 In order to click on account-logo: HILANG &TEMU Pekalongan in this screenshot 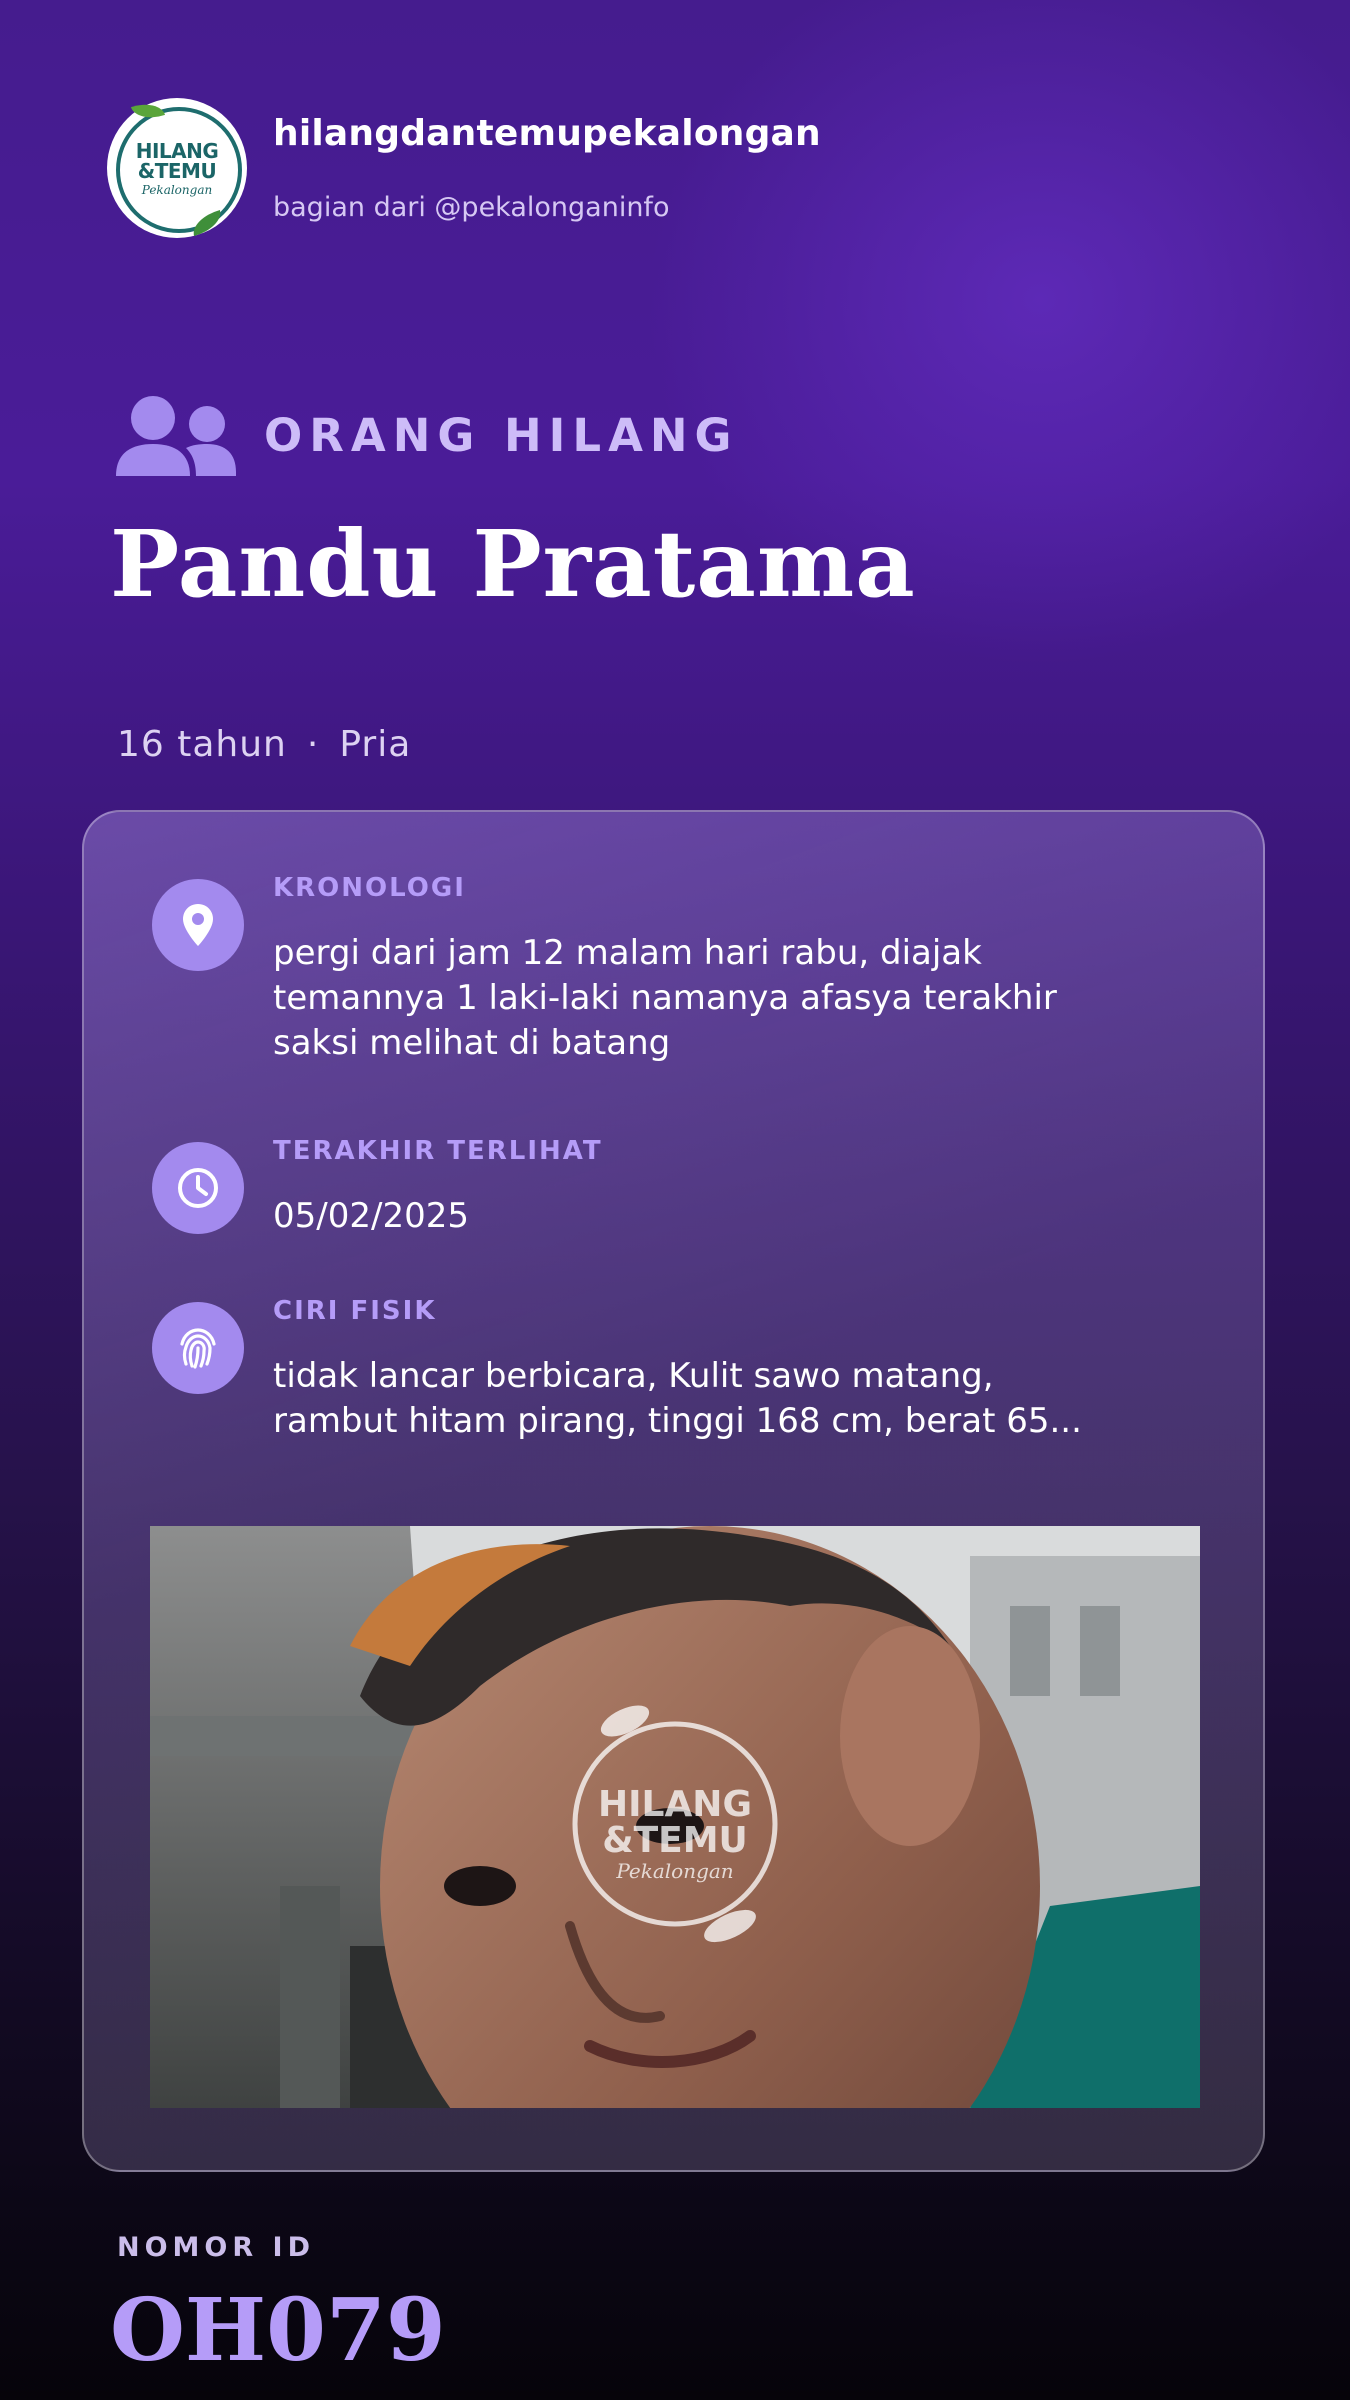, I will do `click(177, 167)`.